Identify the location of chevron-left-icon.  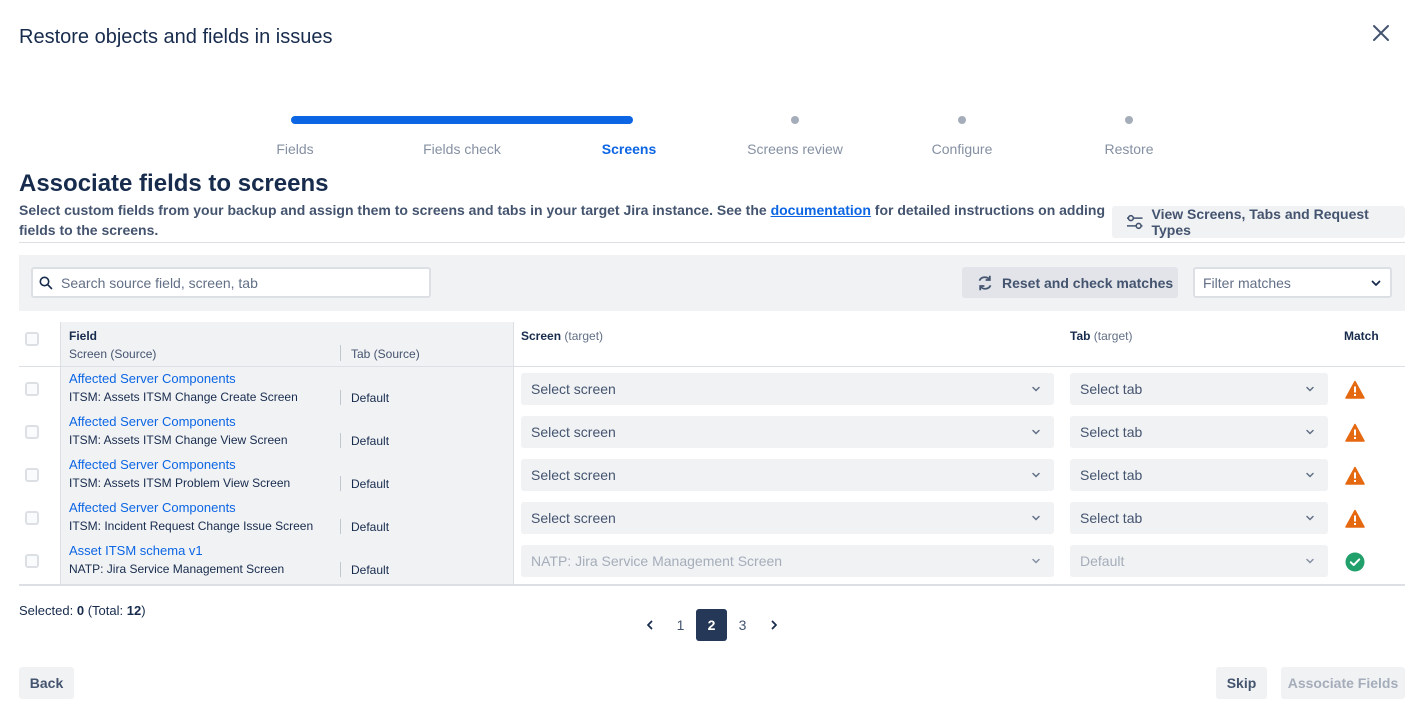
(649, 625).